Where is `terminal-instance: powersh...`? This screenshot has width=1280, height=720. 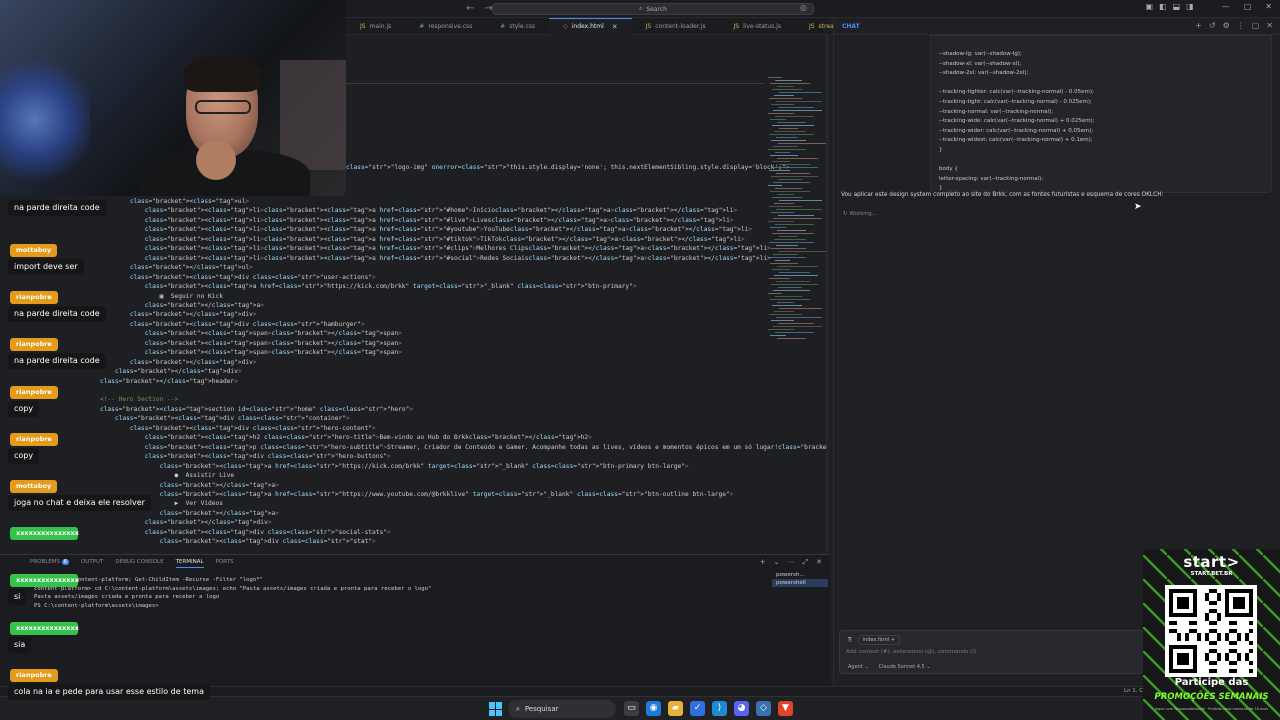 terminal-instance: powersh... is located at coordinates (800, 575).